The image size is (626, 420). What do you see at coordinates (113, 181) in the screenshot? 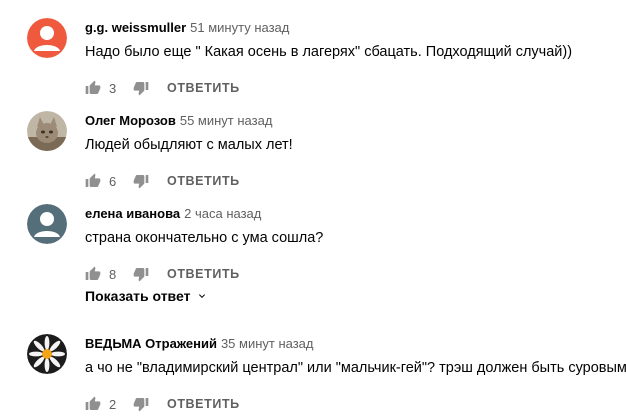
I see `like-count: 6` at bounding box center [113, 181].